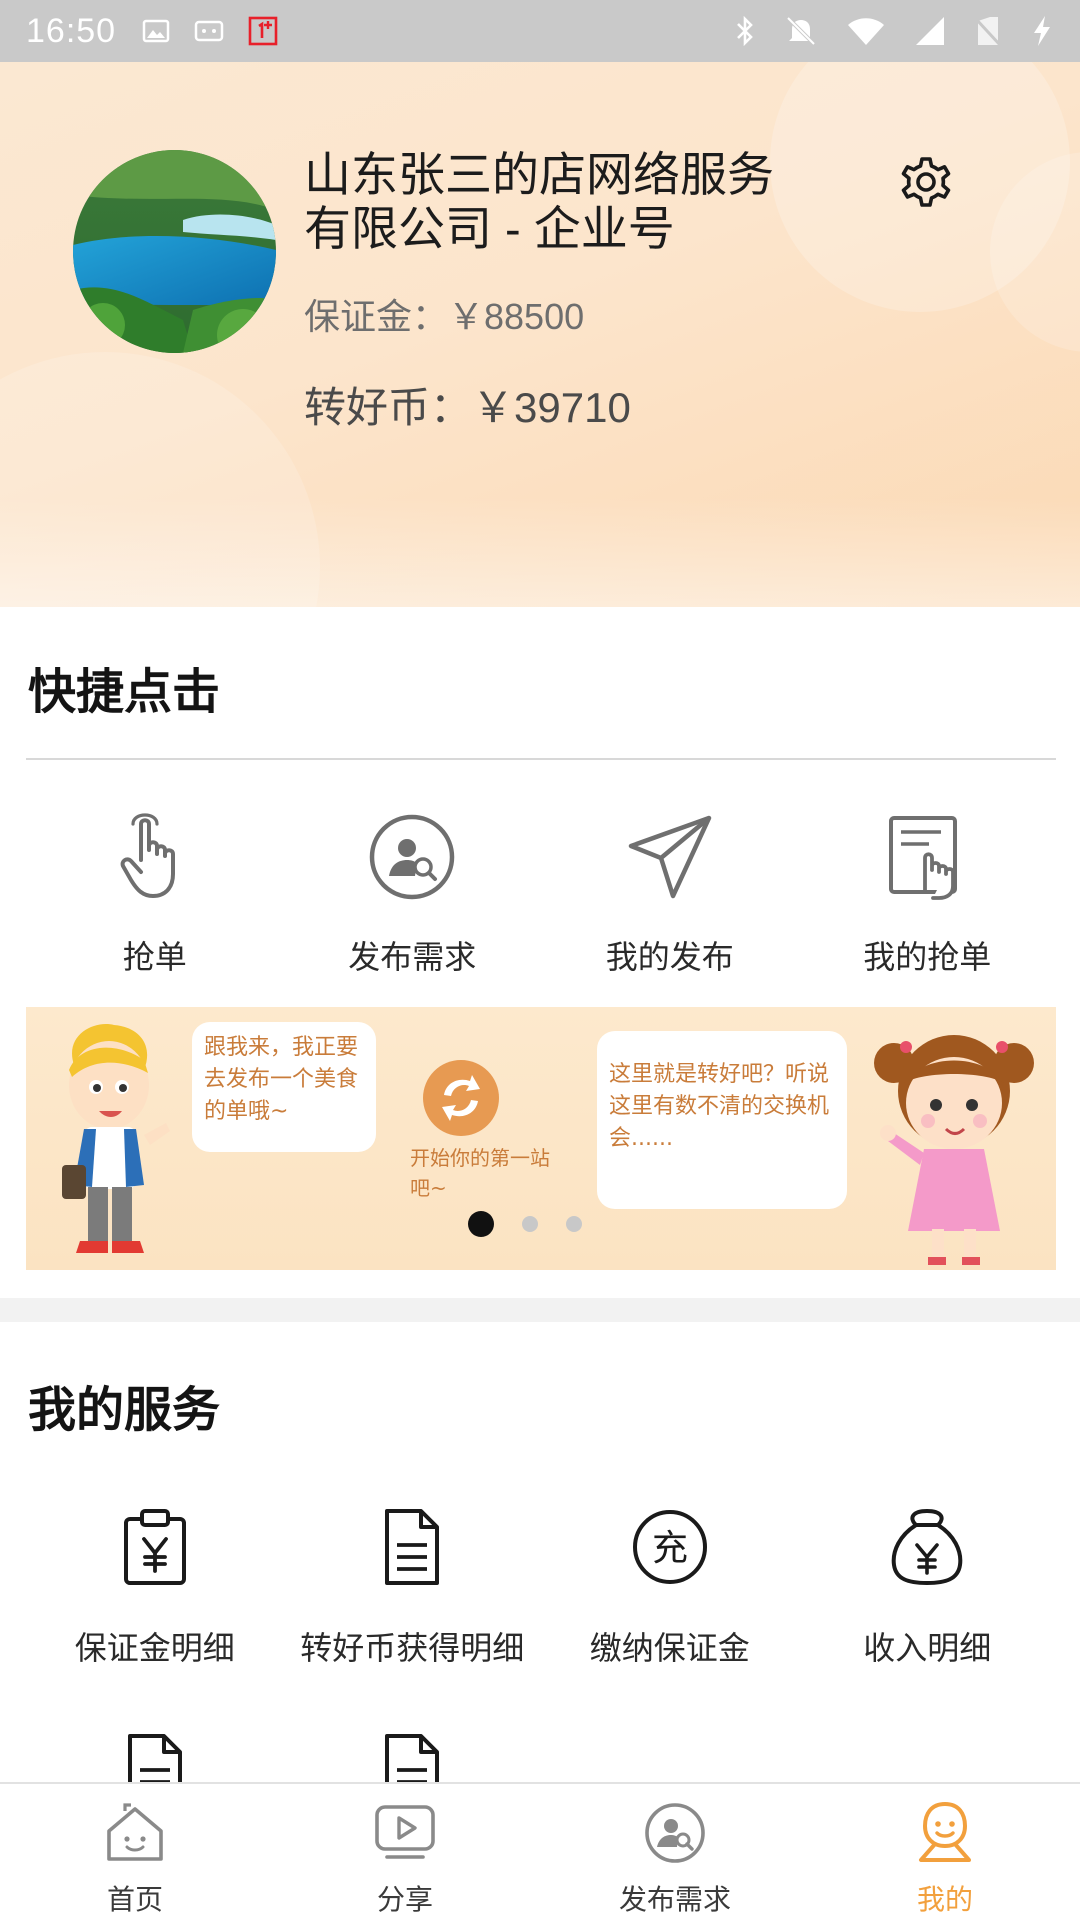 Image resolution: width=1080 pixels, height=1920 pixels. I want to click on quick-action-my-orders: 我的抢单, so click(928, 894).